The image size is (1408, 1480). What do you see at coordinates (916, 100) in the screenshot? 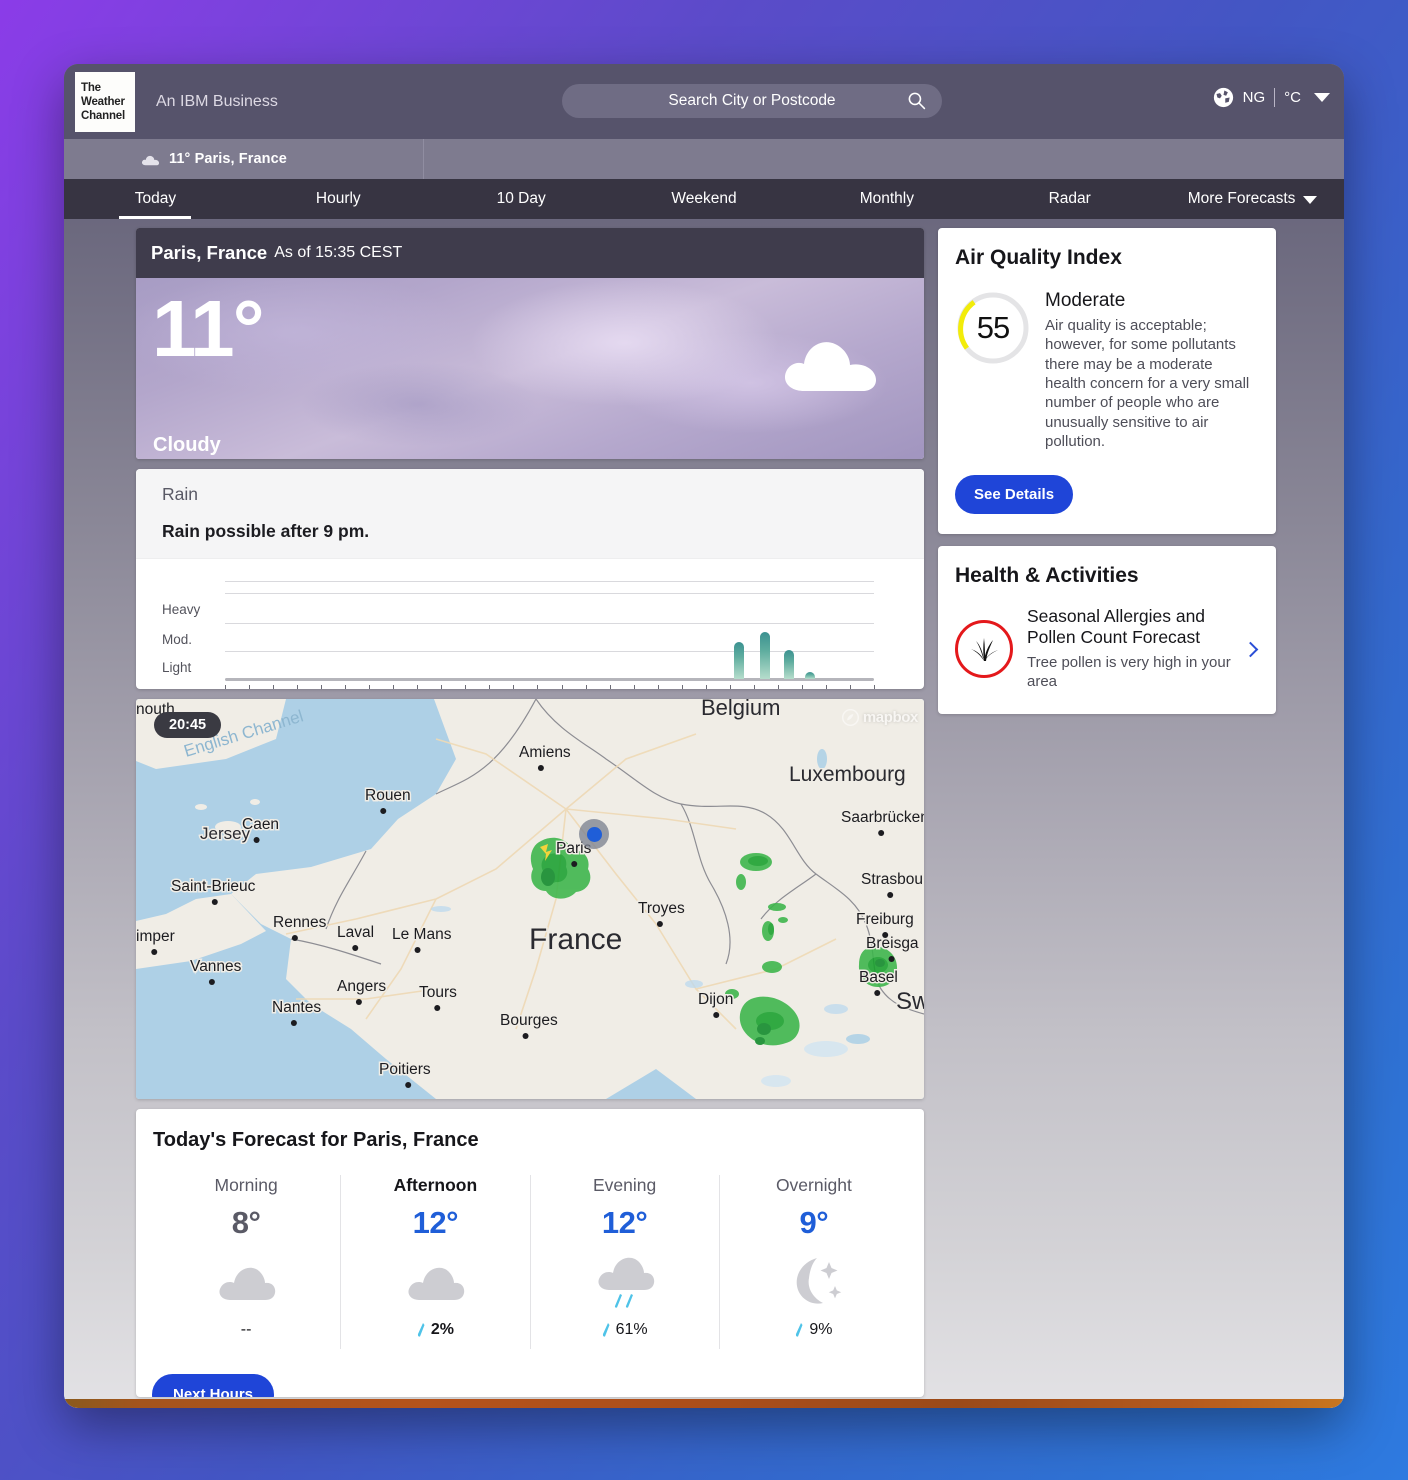
I see `search-icon` at bounding box center [916, 100].